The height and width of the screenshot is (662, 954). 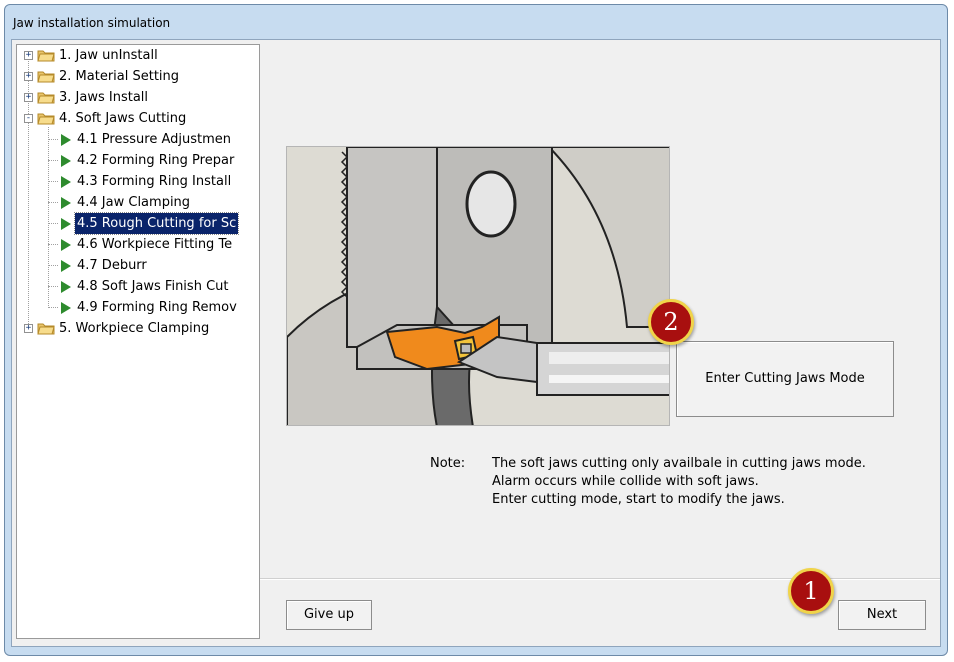 I want to click on collapse-minus-icon: -, so click(x=28, y=118).